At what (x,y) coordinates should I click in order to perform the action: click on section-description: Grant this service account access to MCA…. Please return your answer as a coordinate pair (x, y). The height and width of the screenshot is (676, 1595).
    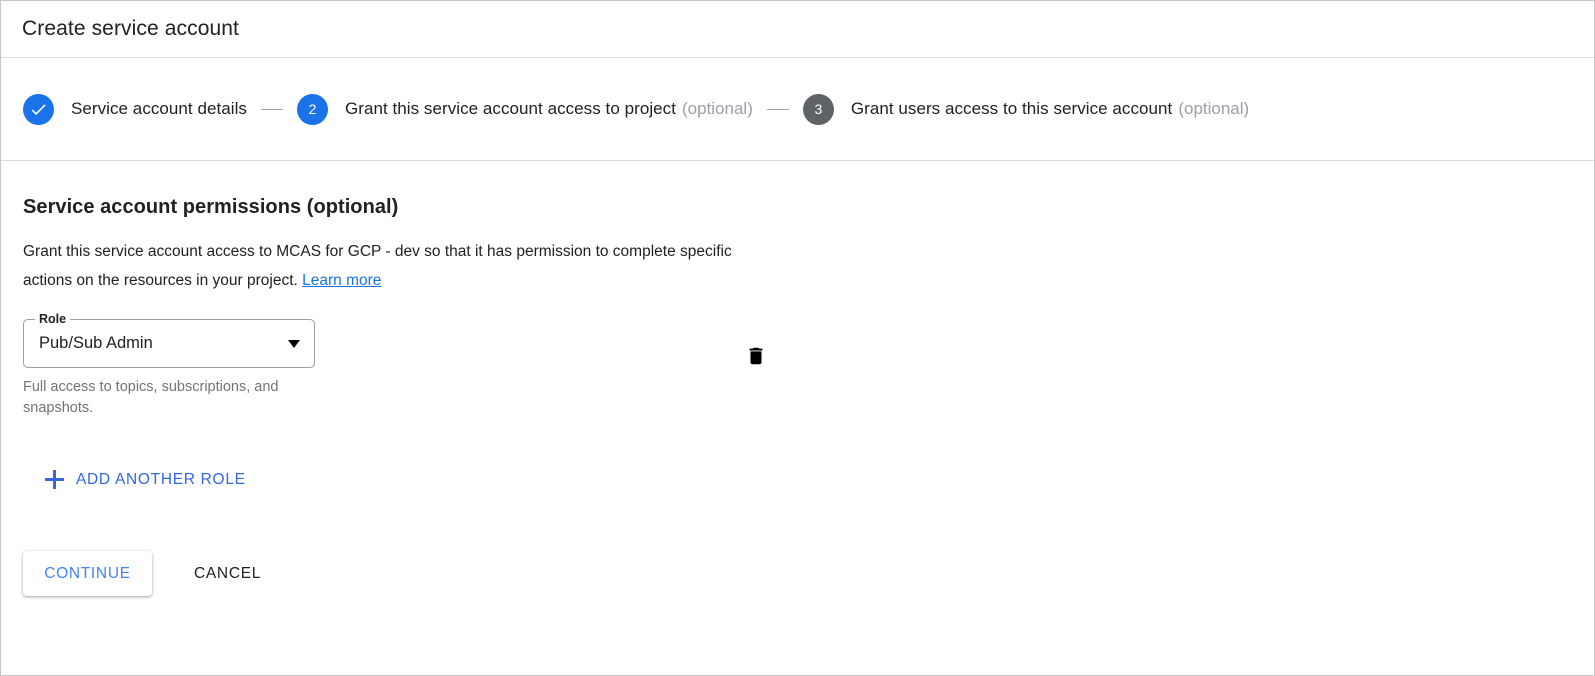
    Looking at the image, I should click on (388, 266).